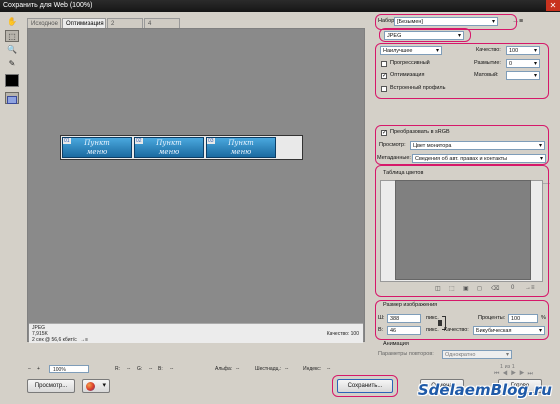 The width and height of the screenshot is (560, 404). I want to click on readout-r-value: --, so click(129, 369).